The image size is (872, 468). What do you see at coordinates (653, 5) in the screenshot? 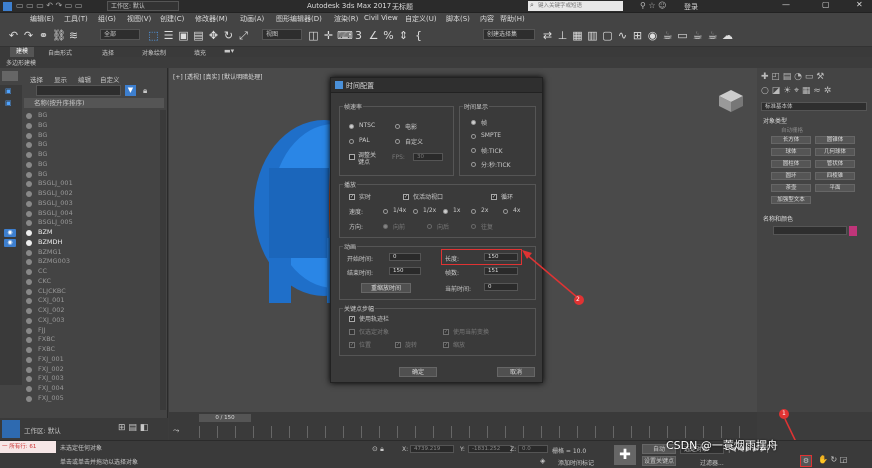
I see `help-icons: ⚲ ☆ ☺` at bounding box center [653, 5].